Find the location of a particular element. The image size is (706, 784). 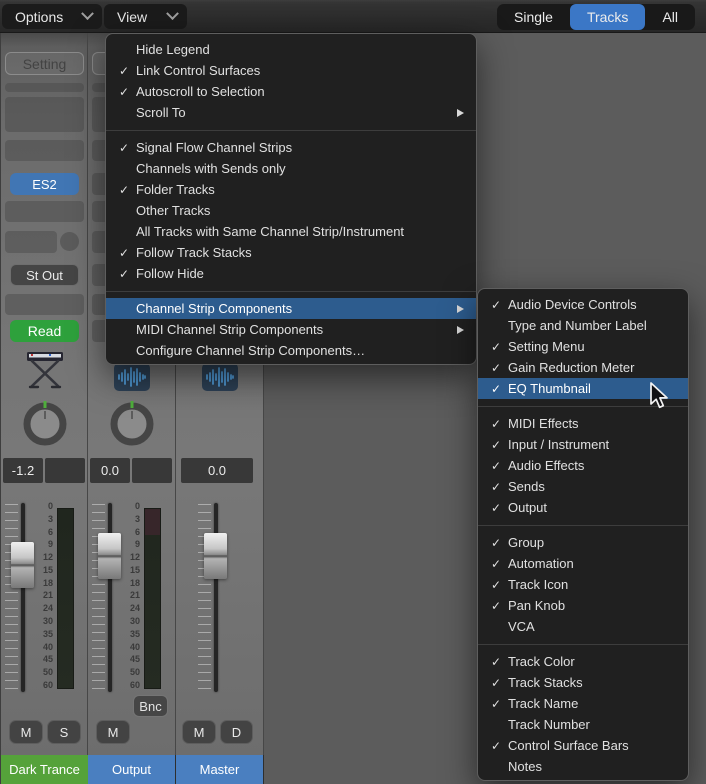

menu-item-link-control-surfaces: ✓ Link Control Surfaces is located at coordinates (291, 70).